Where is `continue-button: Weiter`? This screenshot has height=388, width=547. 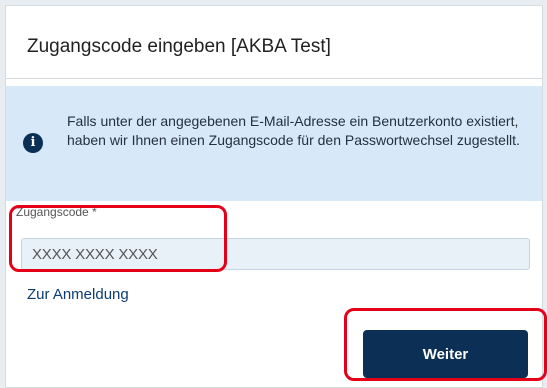
continue-button: Weiter is located at coordinates (445, 354).